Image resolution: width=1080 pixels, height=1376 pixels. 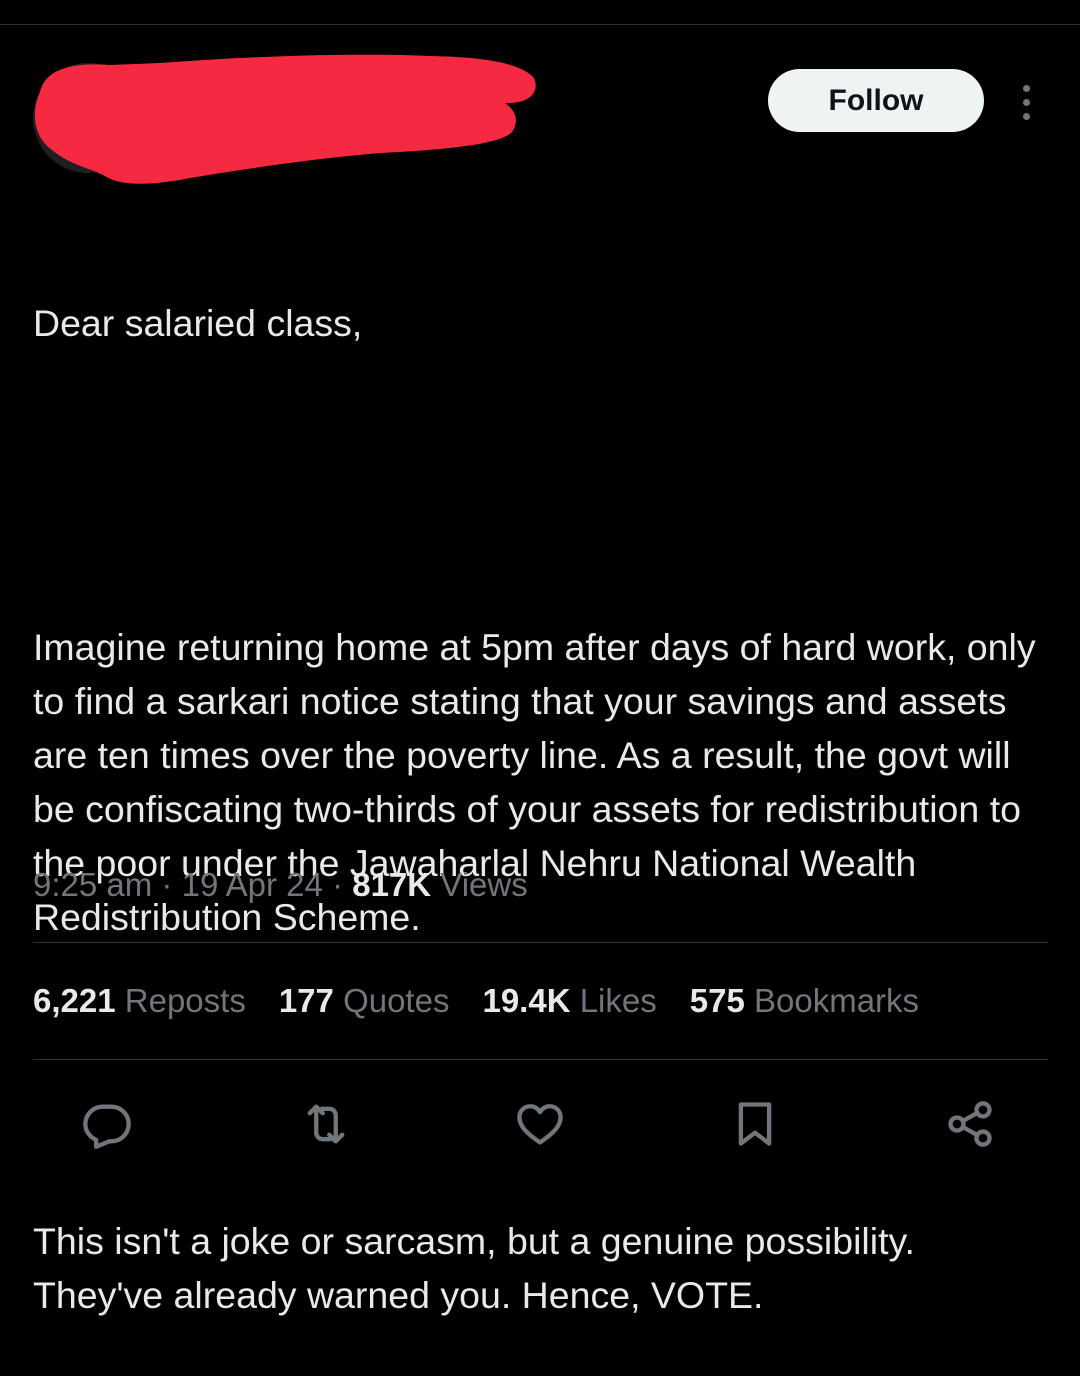 I want to click on repost-button, so click(x=326, y=1124).